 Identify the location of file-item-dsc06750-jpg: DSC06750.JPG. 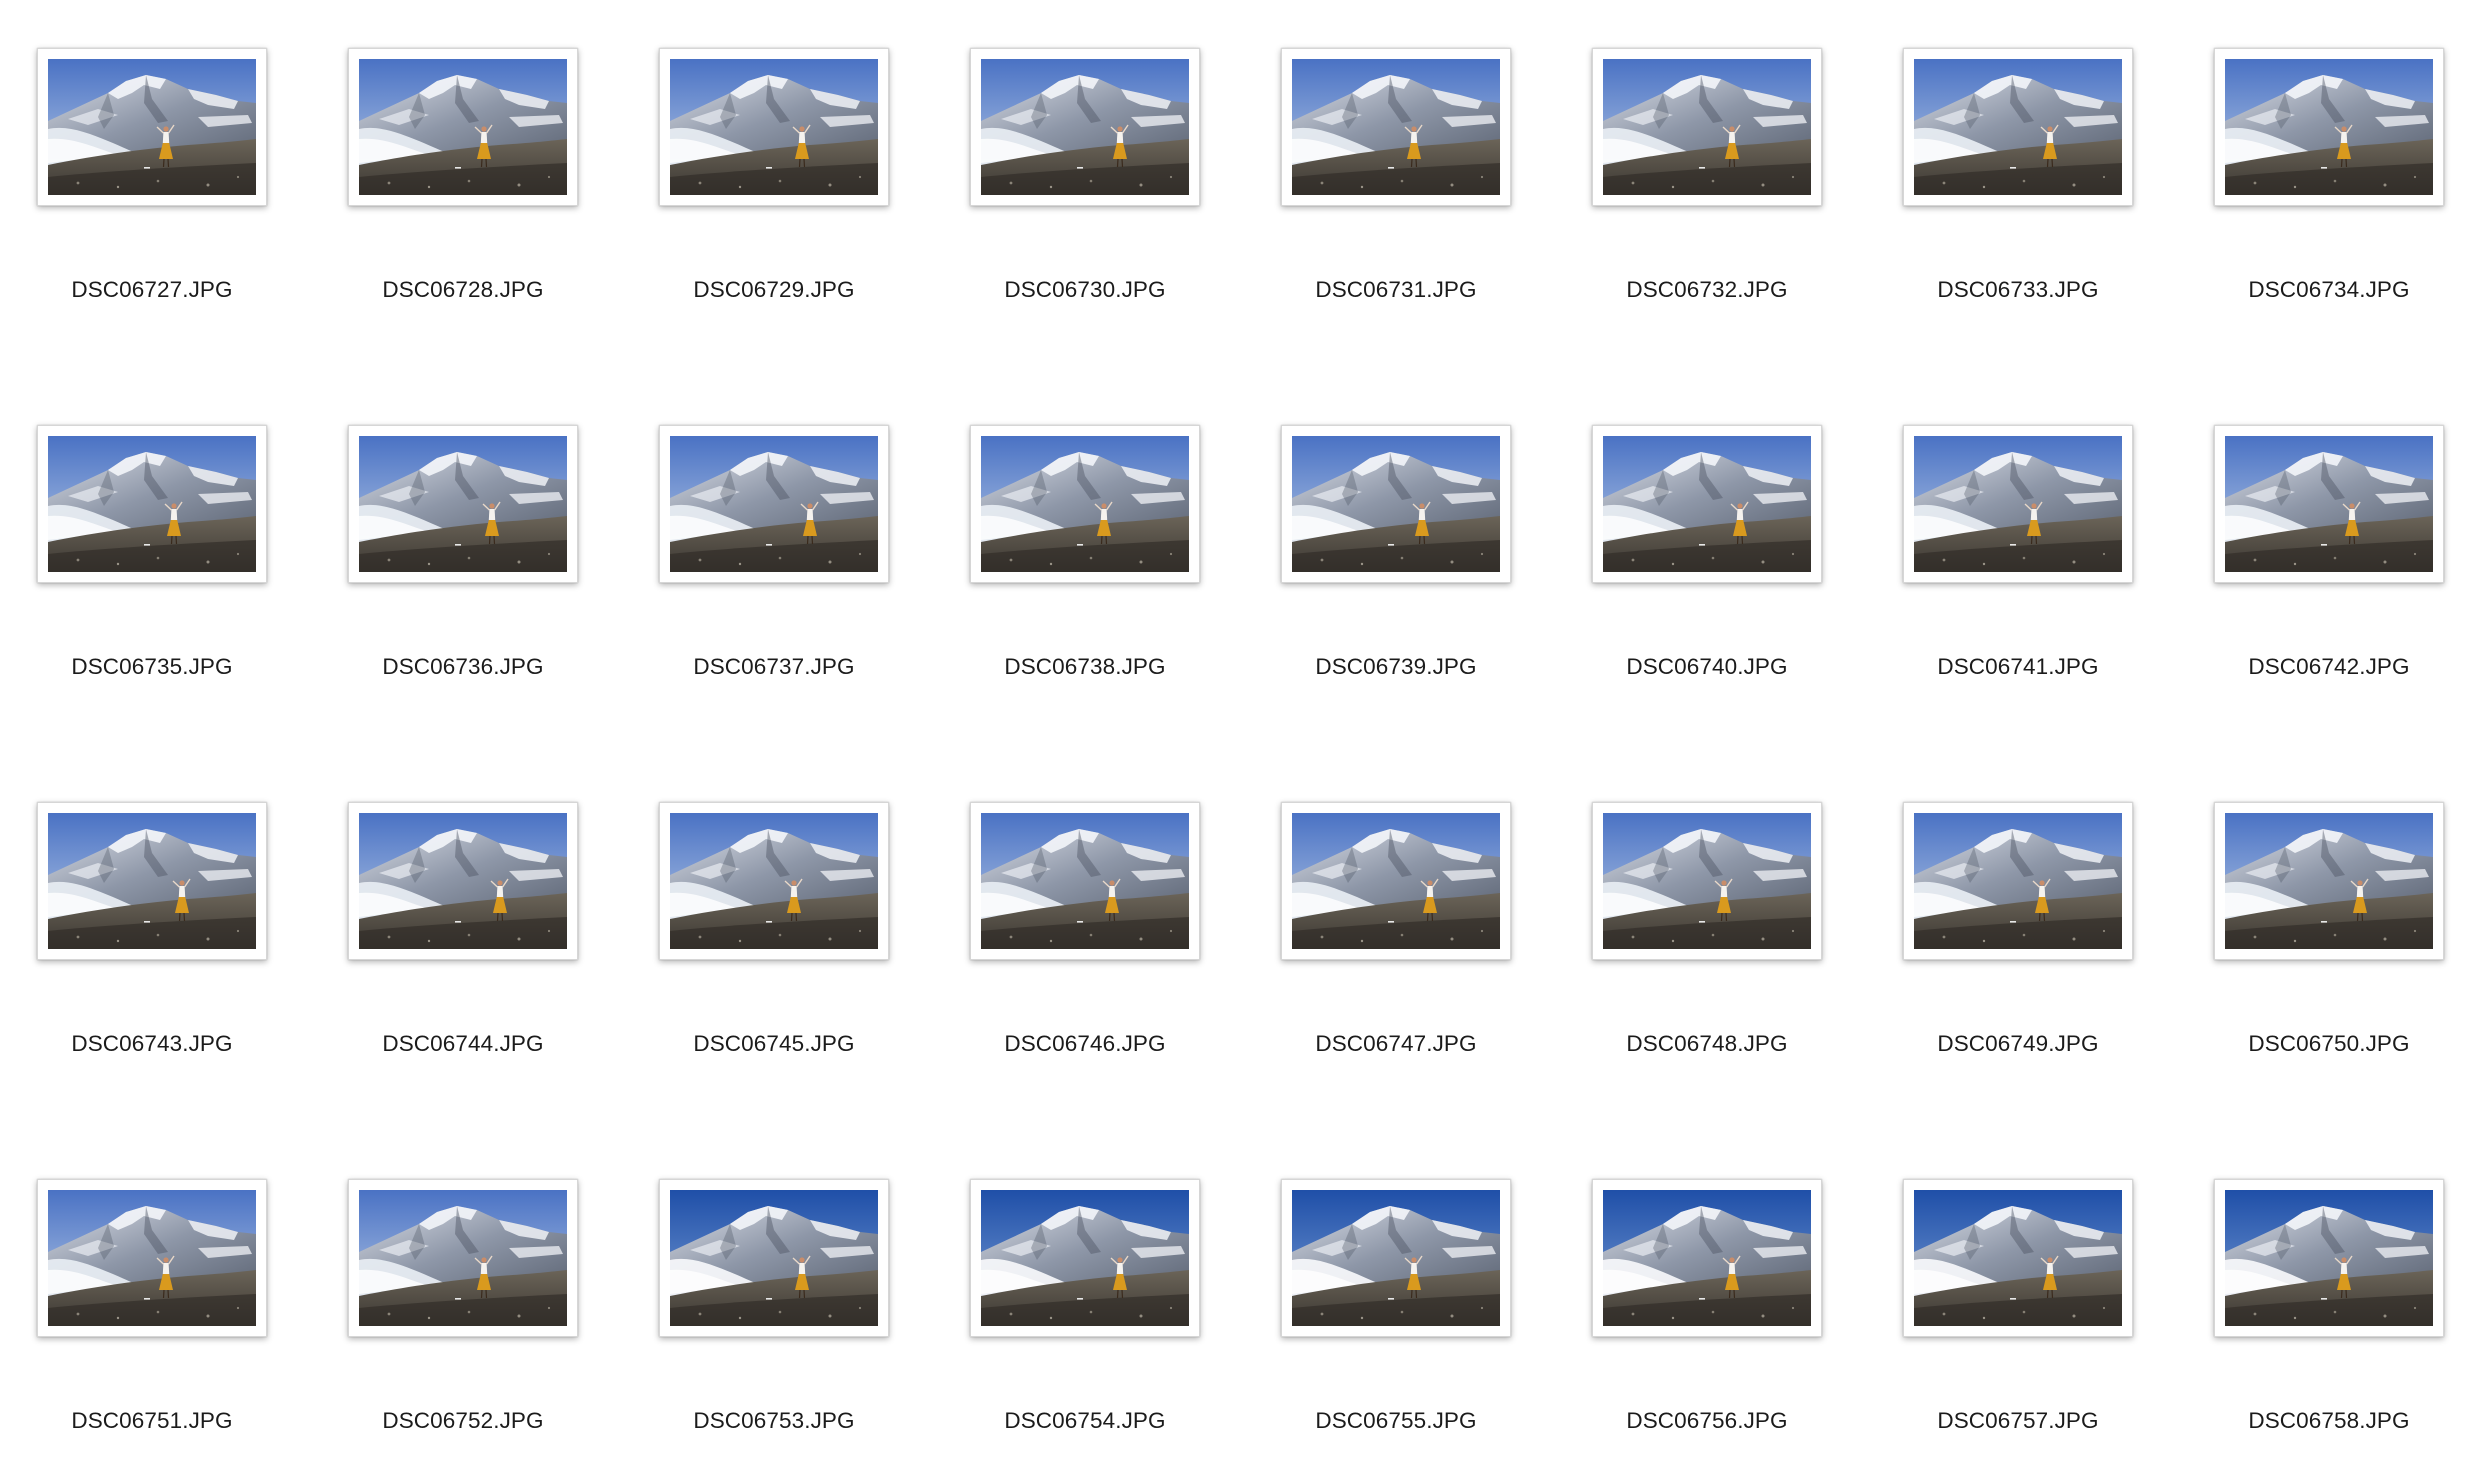
(2325, 905).